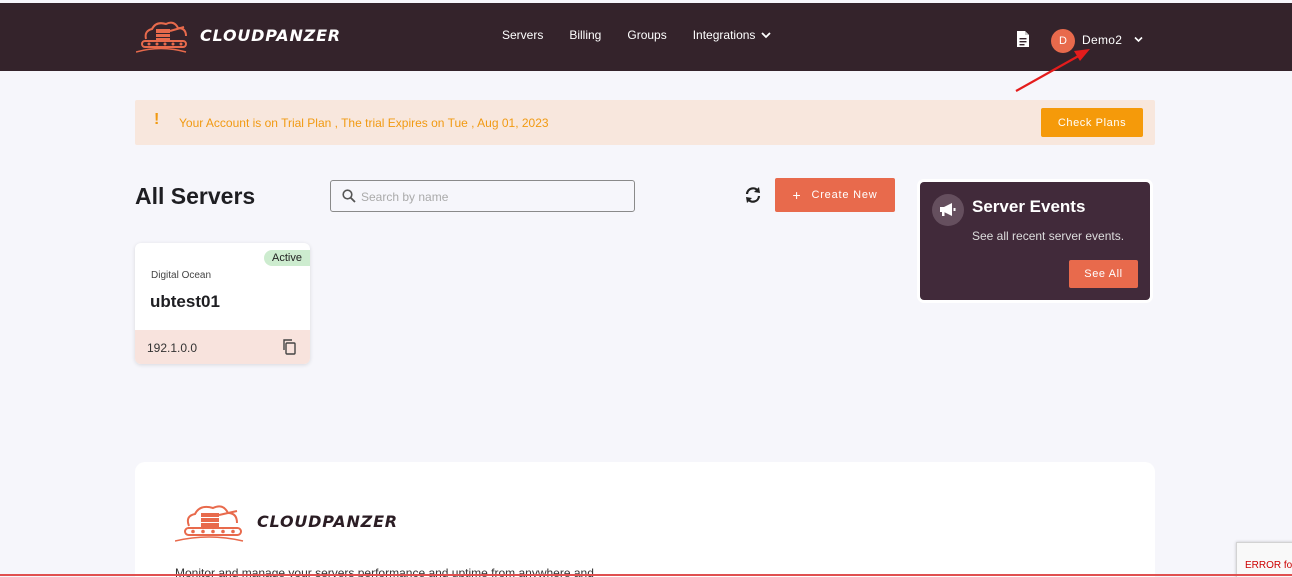 The image size is (1292, 577). I want to click on server-ip: 192.1.0.0, so click(172, 348).